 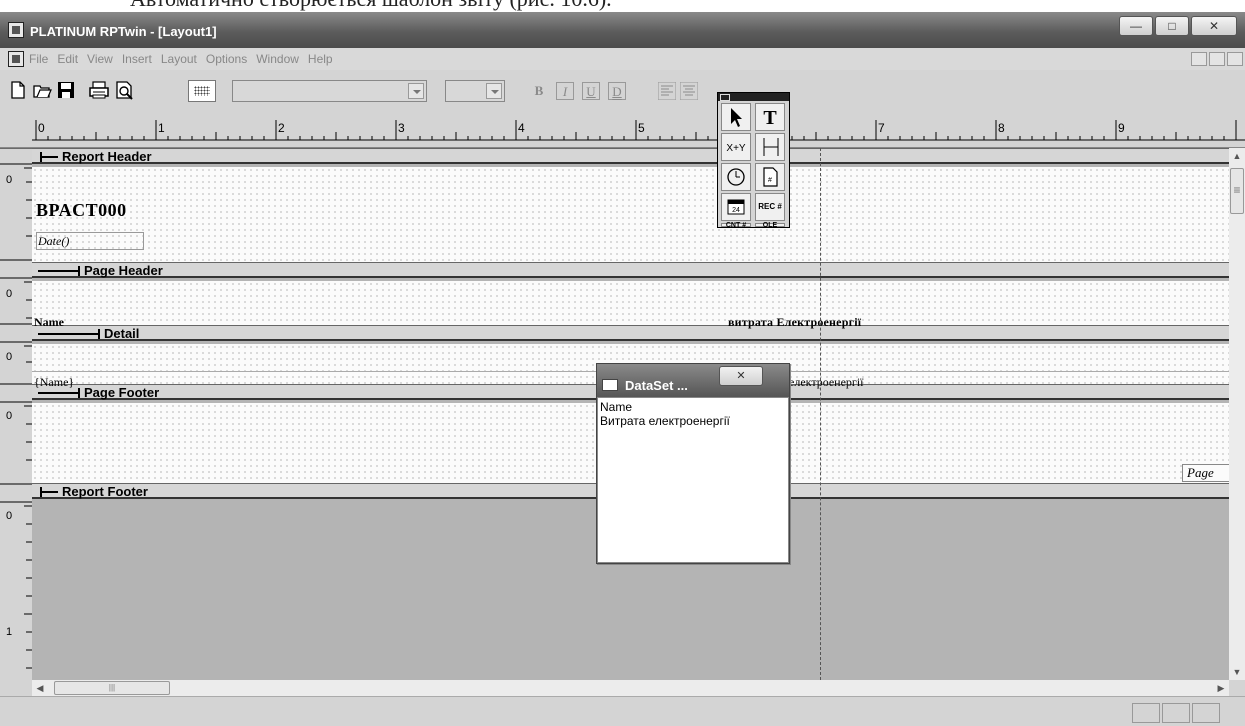 What do you see at coordinates (741, 376) in the screenshot?
I see `dataset-close-button: ✕` at bounding box center [741, 376].